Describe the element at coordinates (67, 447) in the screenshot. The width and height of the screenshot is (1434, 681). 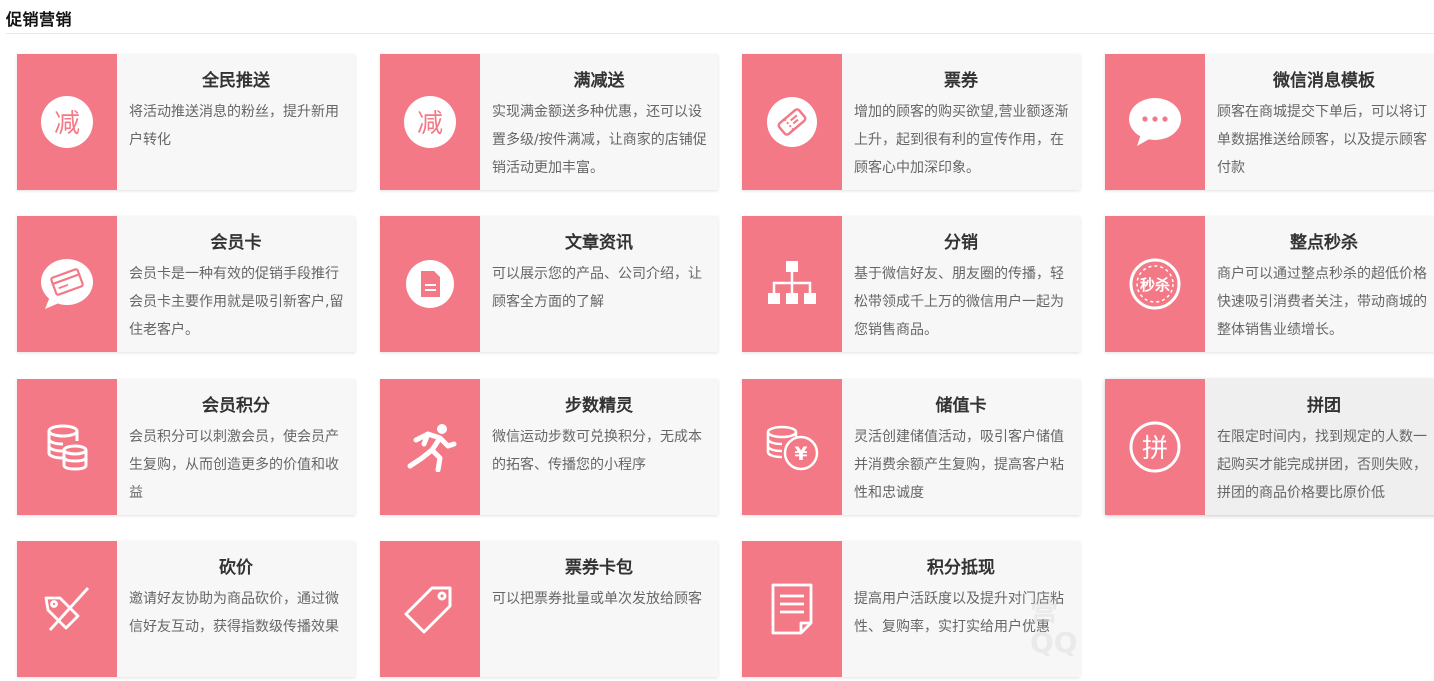
I see `database-icon` at that location.